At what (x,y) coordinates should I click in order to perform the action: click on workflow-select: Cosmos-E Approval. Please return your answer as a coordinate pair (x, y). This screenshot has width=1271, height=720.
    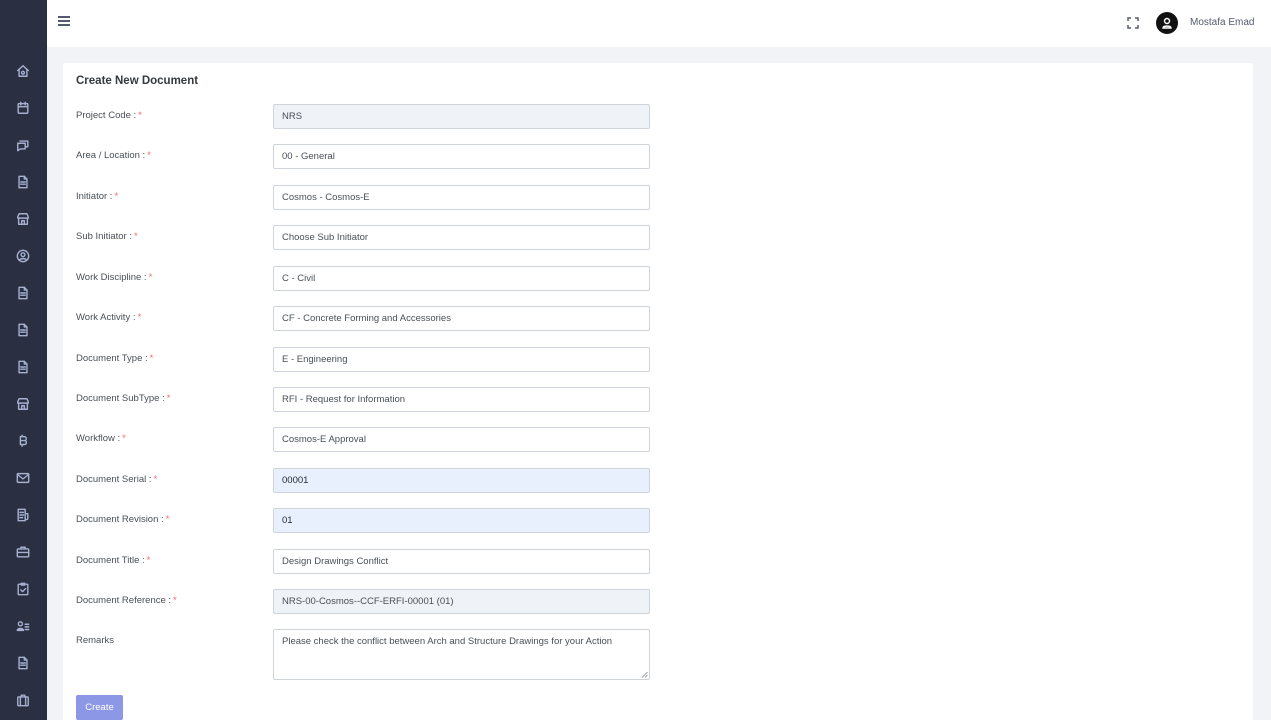
    Looking at the image, I should click on (461, 439).